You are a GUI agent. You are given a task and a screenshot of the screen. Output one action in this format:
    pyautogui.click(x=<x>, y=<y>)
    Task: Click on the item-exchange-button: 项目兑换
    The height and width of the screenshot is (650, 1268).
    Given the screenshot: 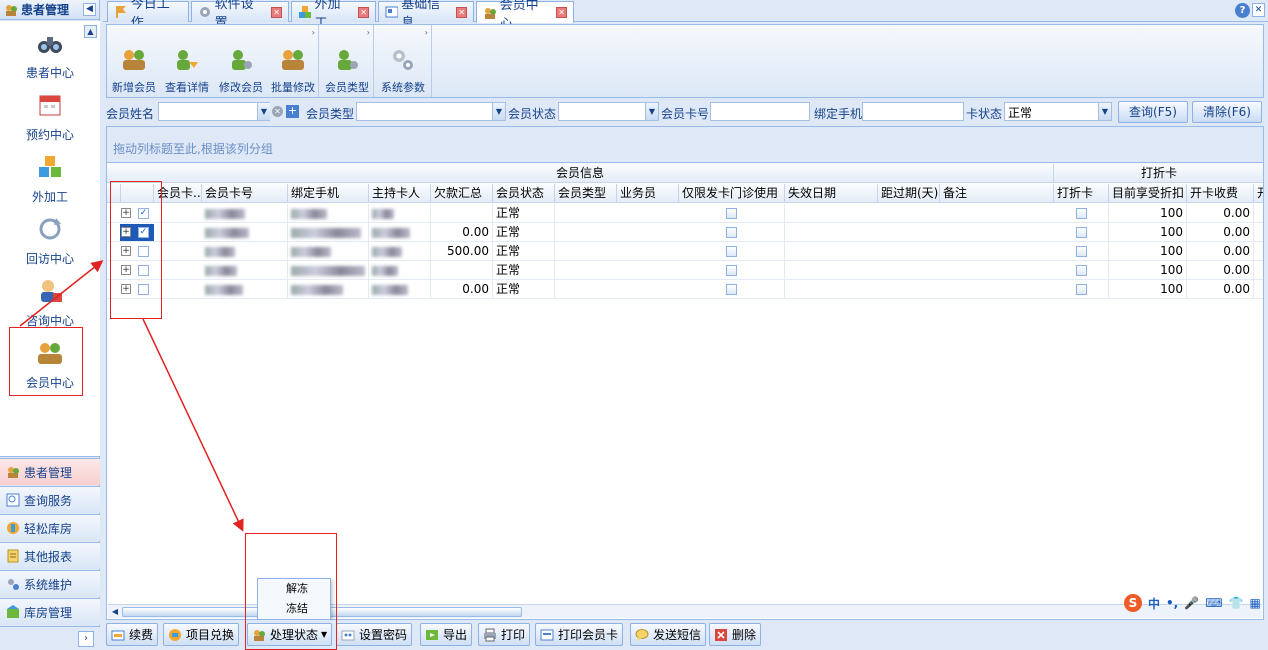 What is the action you would take?
    pyautogui.click(x=201, y=634)
    